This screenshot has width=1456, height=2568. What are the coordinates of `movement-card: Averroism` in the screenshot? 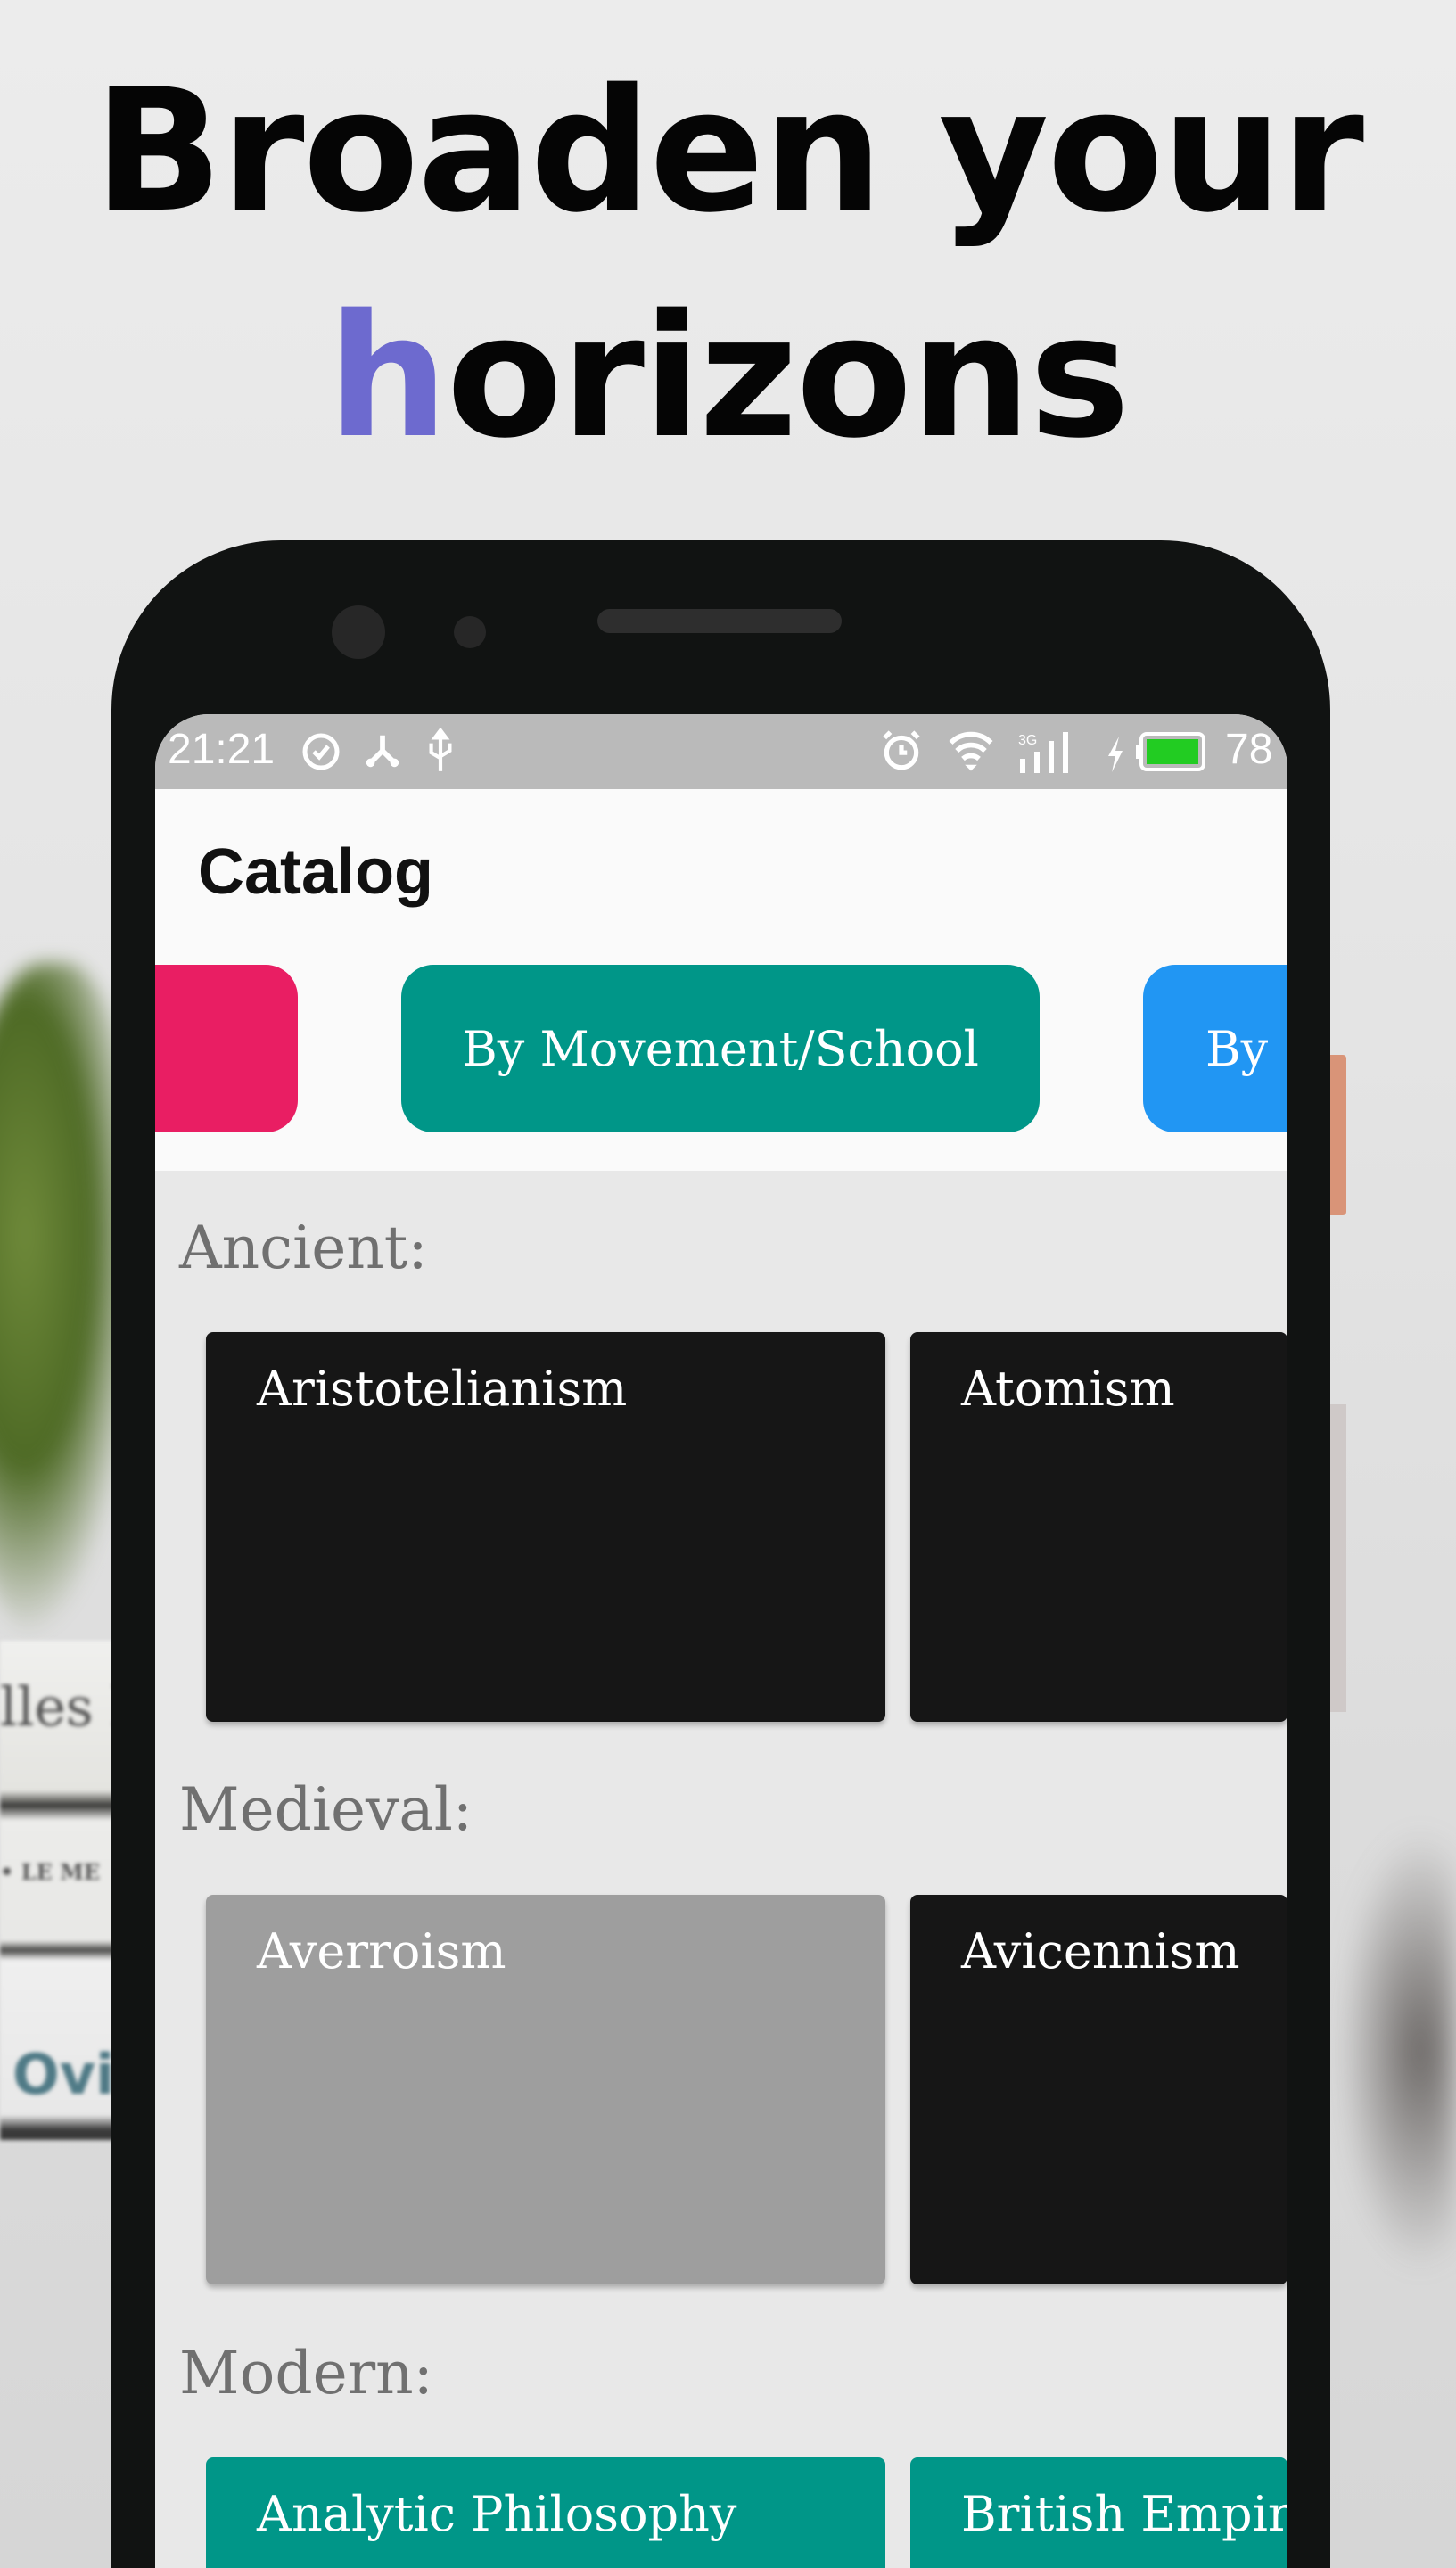 It's located at (545, 2089).